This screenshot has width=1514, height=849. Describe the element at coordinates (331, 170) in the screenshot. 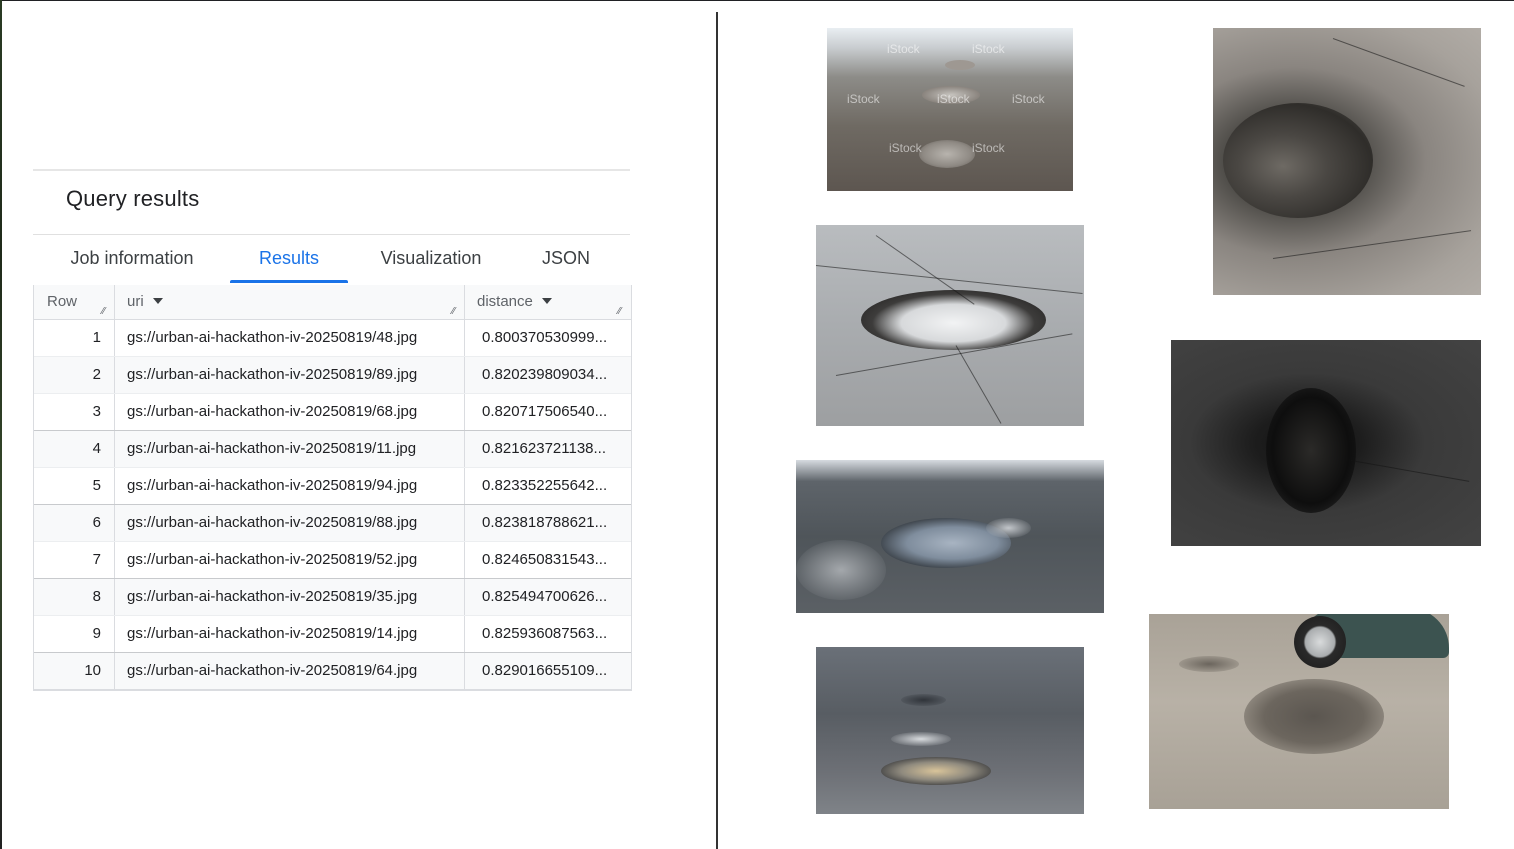

I see `panel-top-border` at that location.